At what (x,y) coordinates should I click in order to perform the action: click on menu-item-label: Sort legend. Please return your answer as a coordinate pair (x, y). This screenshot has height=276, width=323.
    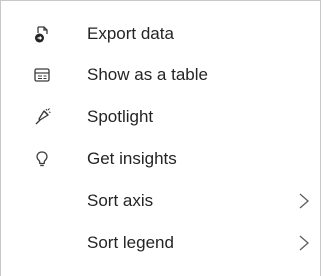
    Looking at the image, I should click on (130, 242).